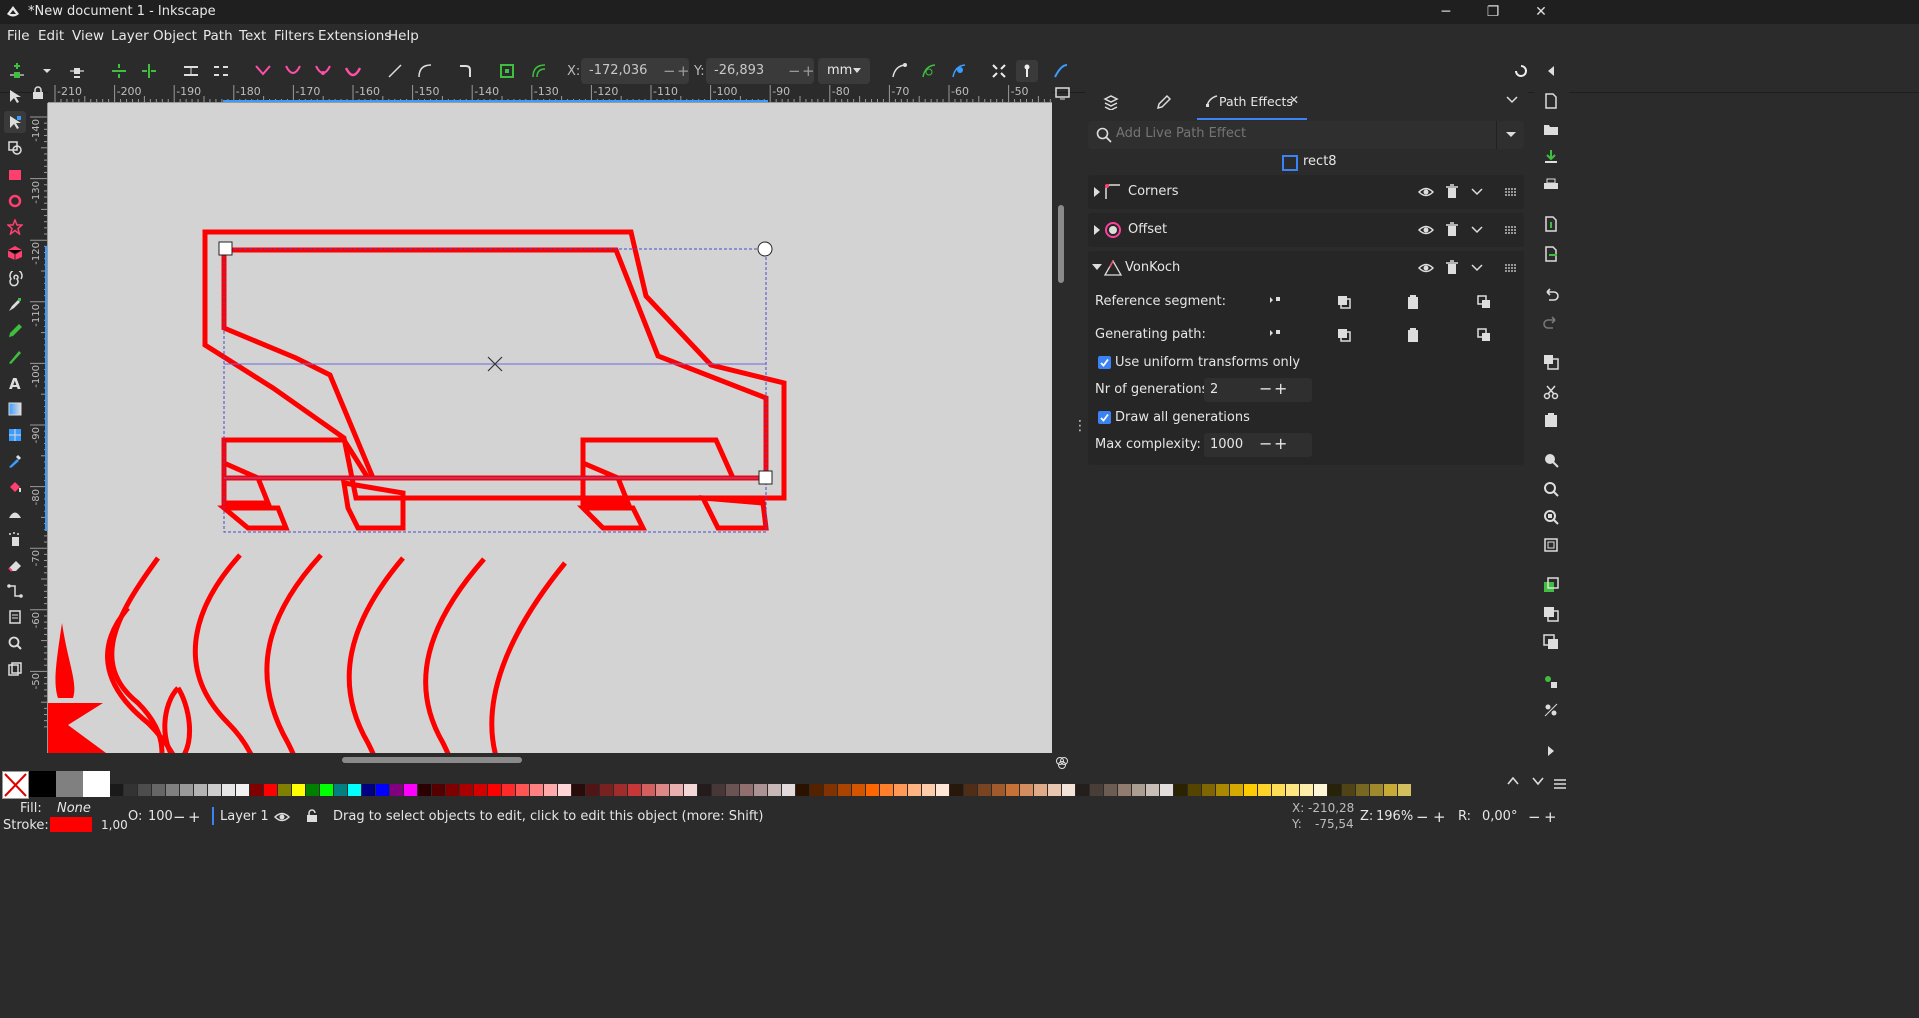 Image resolution: width=1919 pixels, height=1018 pixels. Describe the element at coordinates (38, 93) in the screenshot. I see `lock-guides-icon` at that location.